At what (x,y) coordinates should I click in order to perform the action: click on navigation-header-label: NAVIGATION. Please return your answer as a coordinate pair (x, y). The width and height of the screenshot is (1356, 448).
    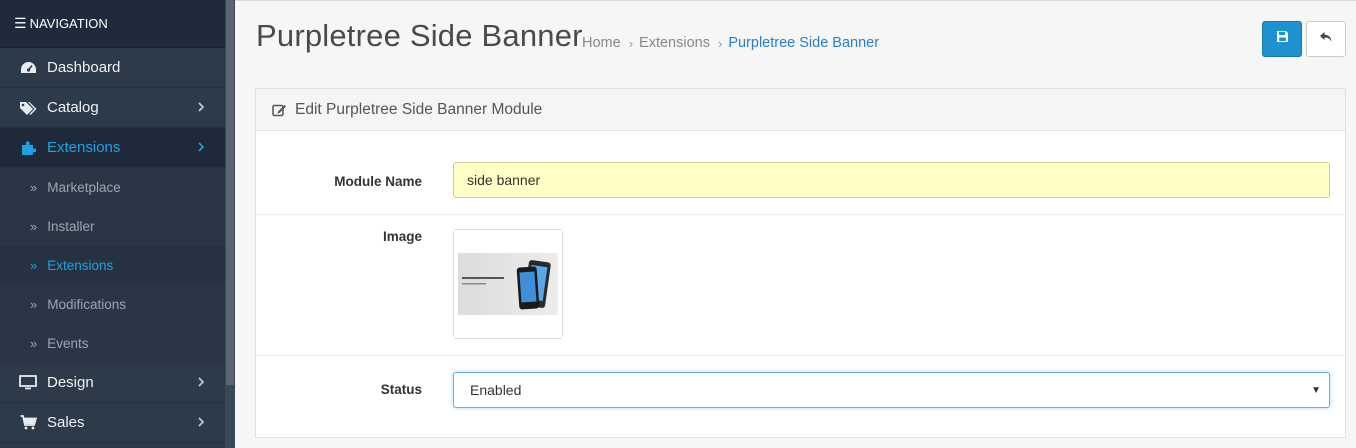
    Looking at the image, I should click on (68, 23).